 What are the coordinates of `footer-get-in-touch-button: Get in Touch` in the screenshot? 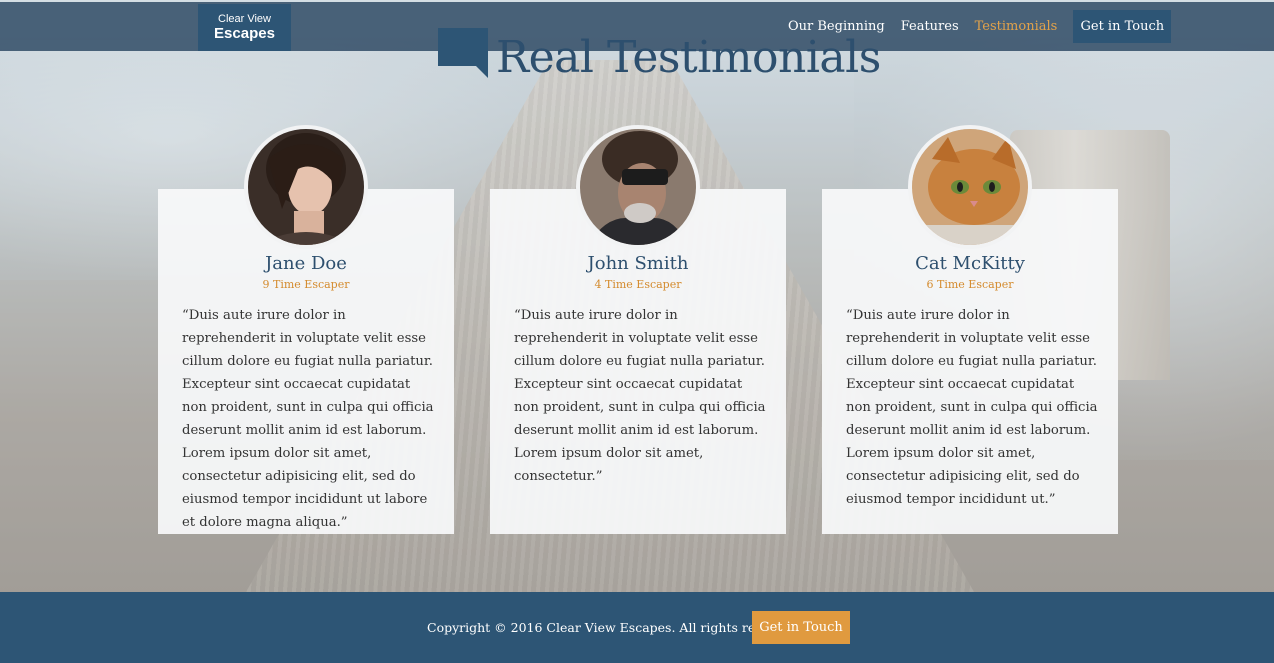 It's located at (801, 627).